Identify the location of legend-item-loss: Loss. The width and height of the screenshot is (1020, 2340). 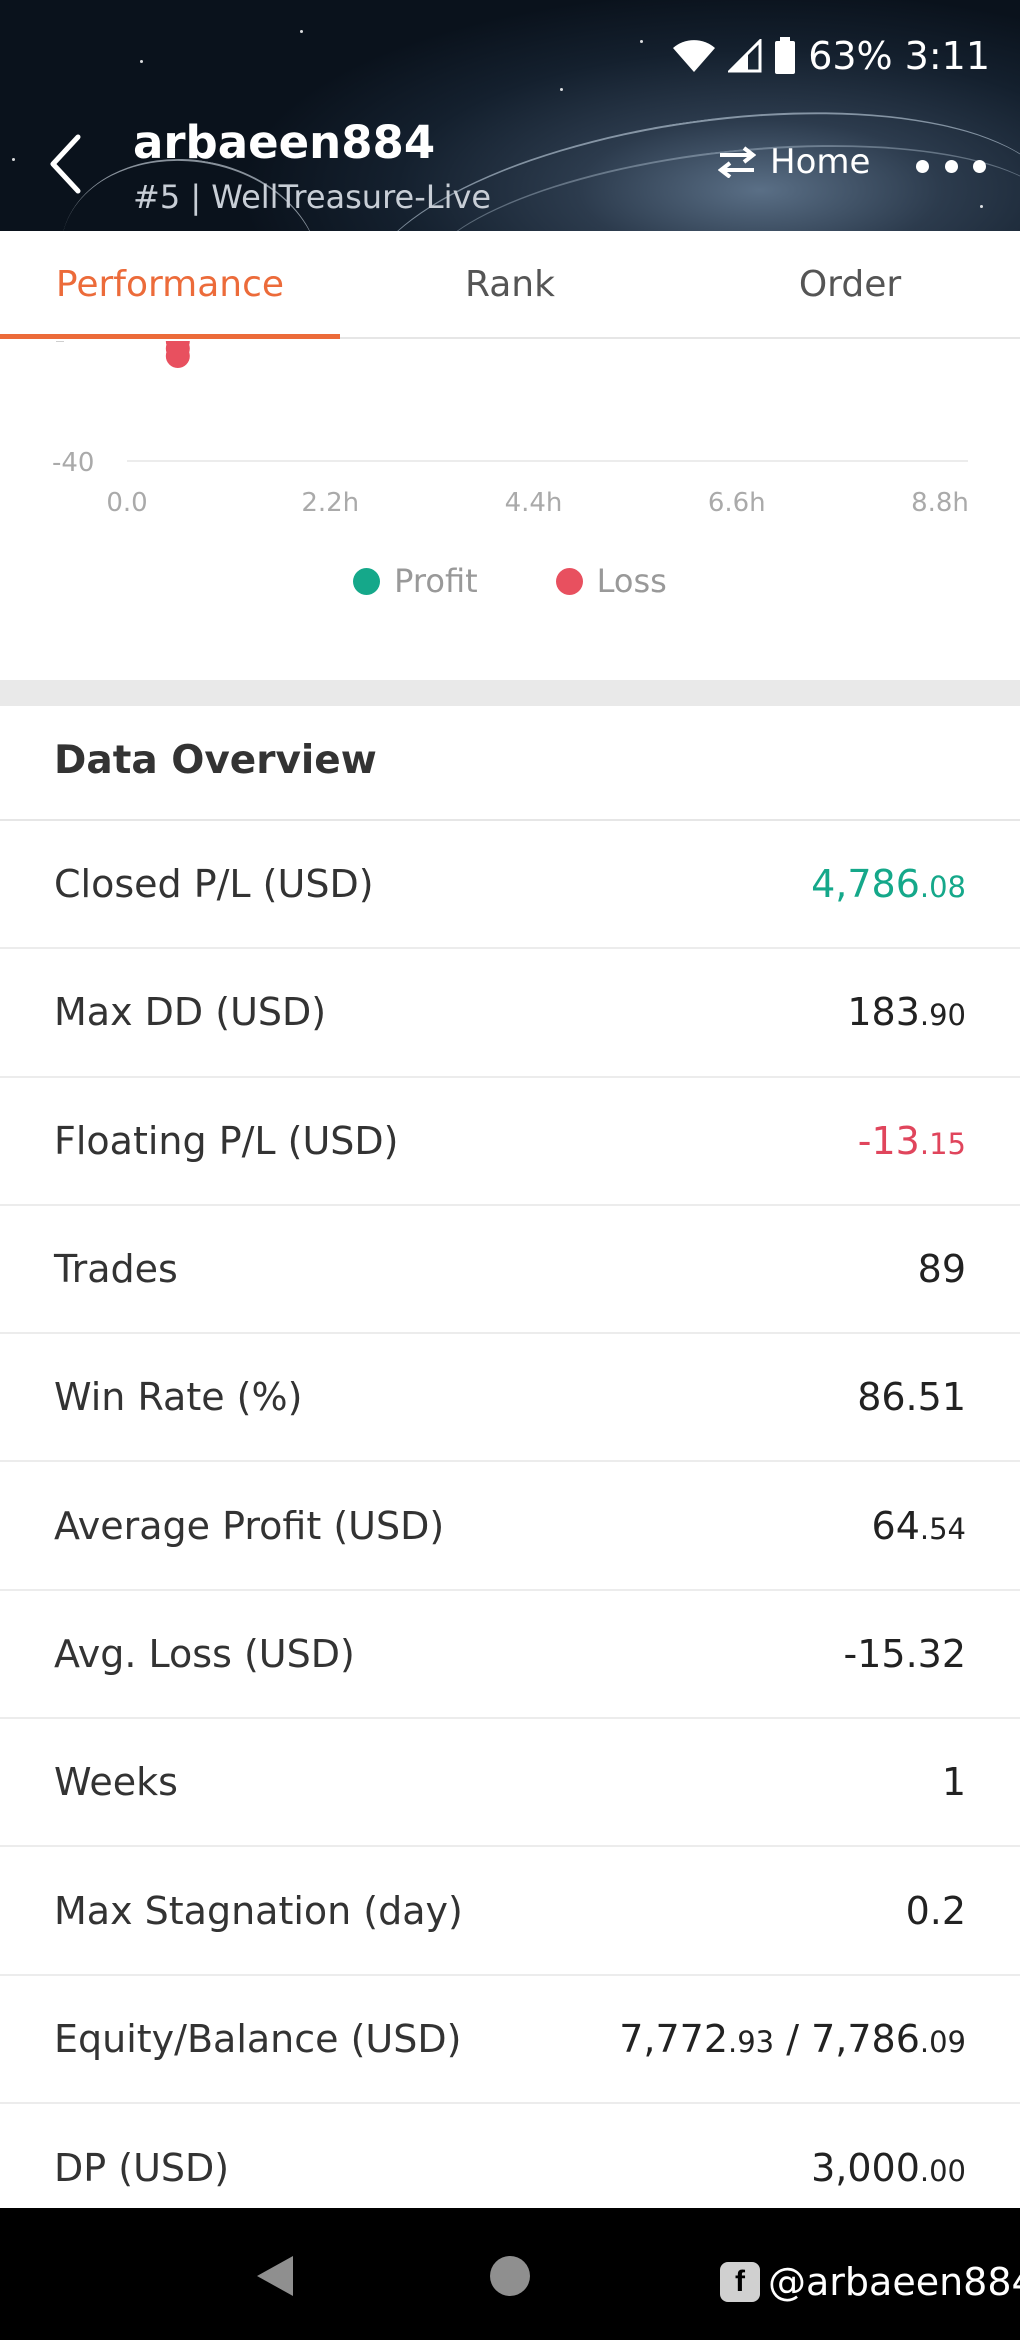
(611, 581).